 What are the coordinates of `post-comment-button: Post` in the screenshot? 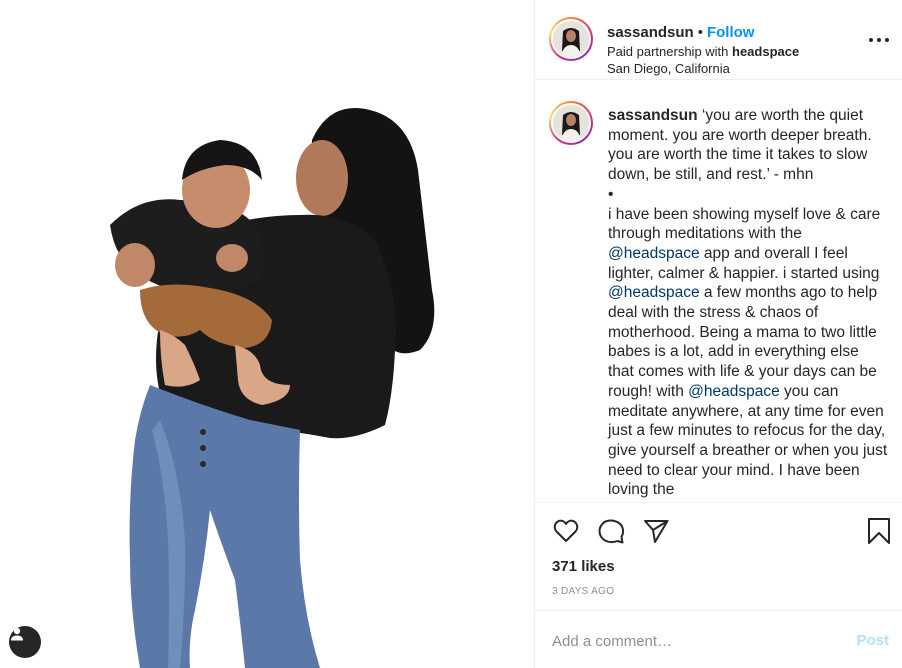 It's located at (872, 640).